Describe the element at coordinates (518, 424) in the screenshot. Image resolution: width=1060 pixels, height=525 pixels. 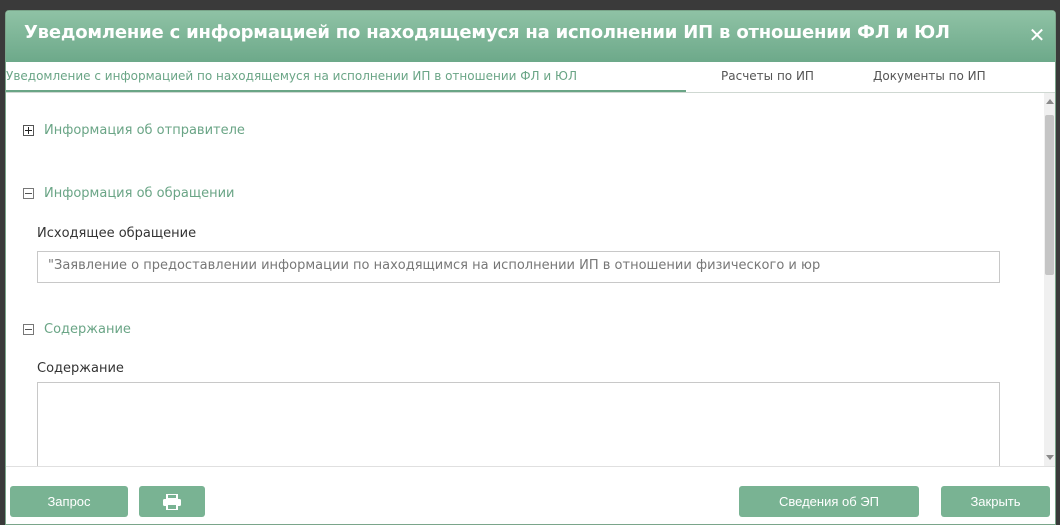
I see `content-textarea` at that location.